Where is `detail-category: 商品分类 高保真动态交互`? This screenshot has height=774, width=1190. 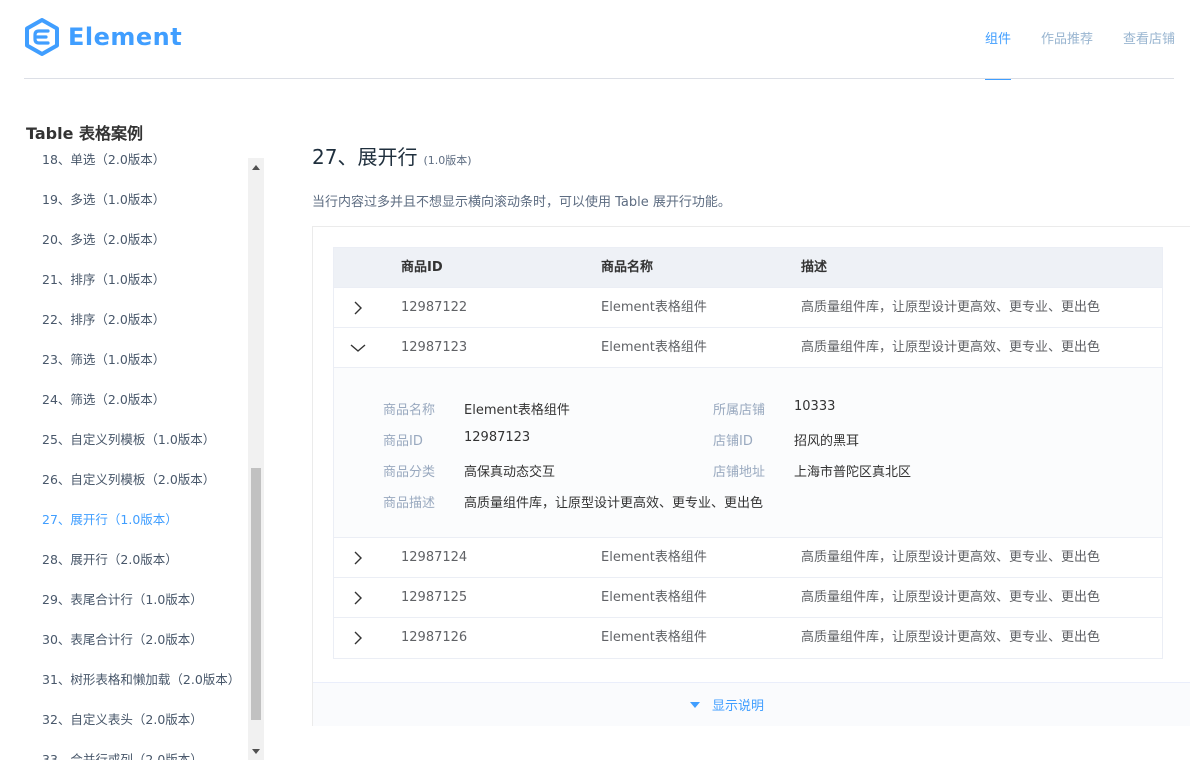
detail-category: 商品分类 高保真动态交互 is located at coordinates (469, 470).